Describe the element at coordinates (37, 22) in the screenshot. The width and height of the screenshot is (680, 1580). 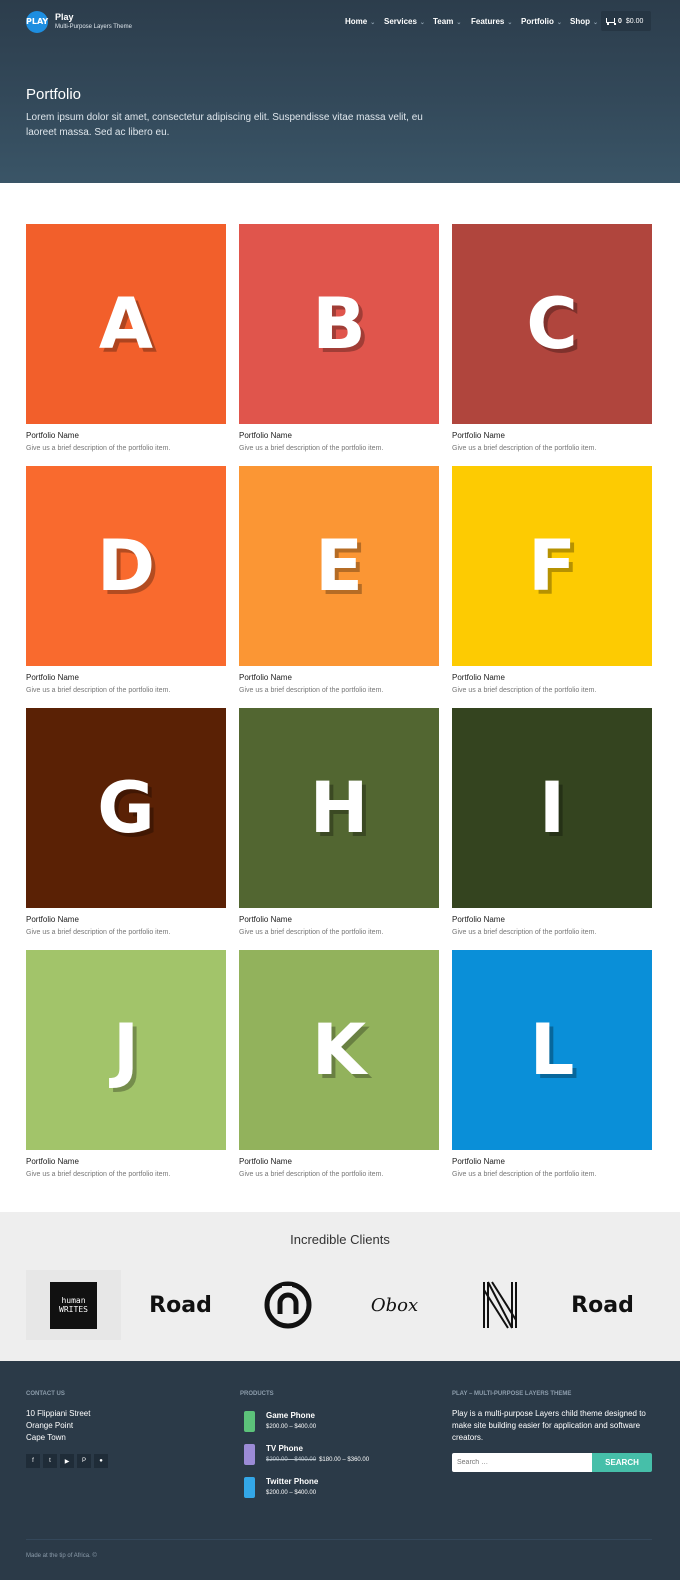
I see `site-logo: PLAY` at that location.